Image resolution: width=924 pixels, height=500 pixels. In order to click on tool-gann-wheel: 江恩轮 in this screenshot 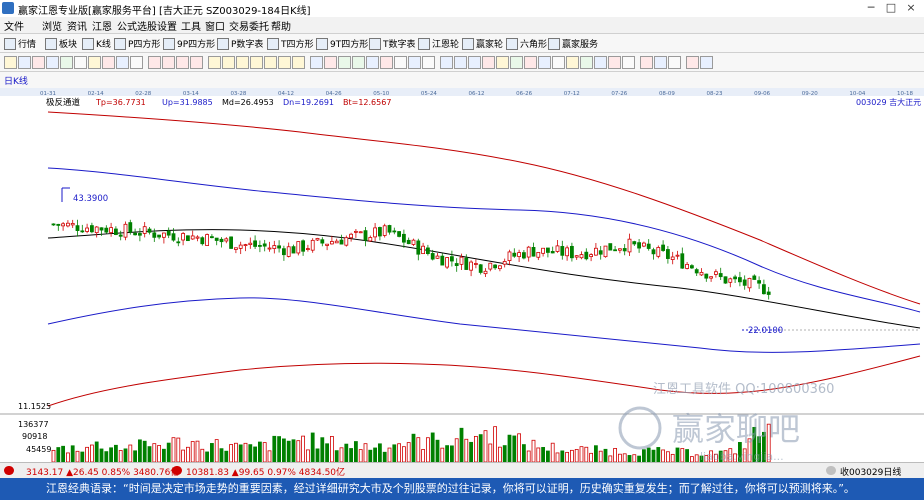, I will do `click(438, 43)`.